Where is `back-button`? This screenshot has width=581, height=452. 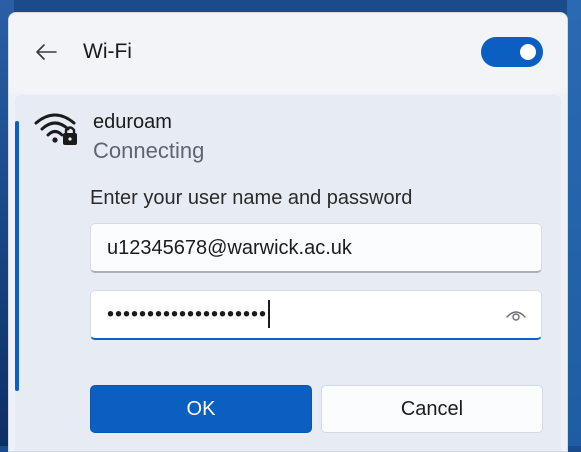 back-button is located at coordinates (46, 52).